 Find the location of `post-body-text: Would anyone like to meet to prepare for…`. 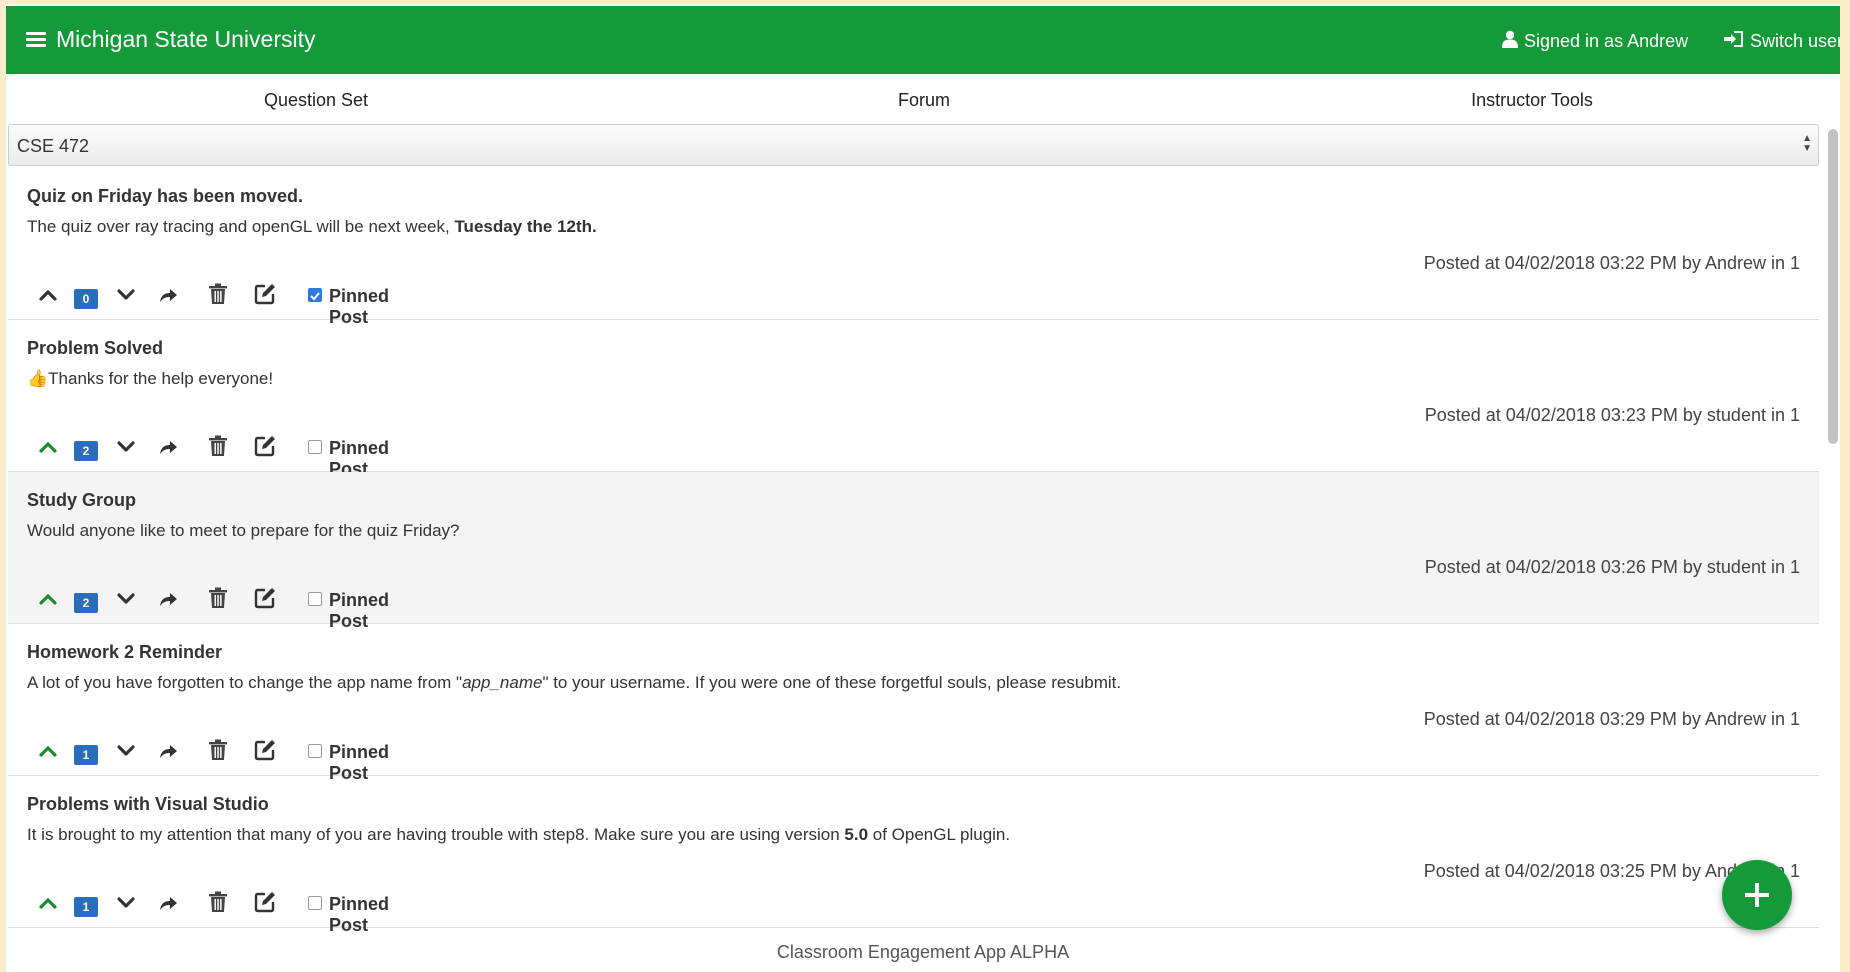

post-body-text: Would anyone like to meet to prepare for… is located at coordinates (243, 530).